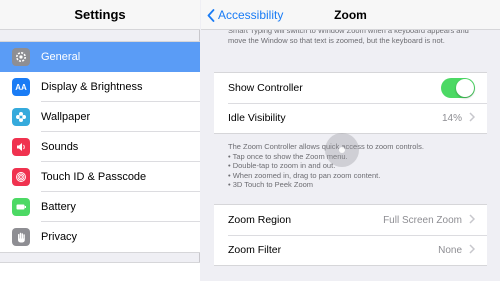 Image resolution: width=500 pixels, height=281 pixels. What do you see at coordinates (21, 147) in the screenshot?
I see `speaker-icon` at bounding box center [21, 147].